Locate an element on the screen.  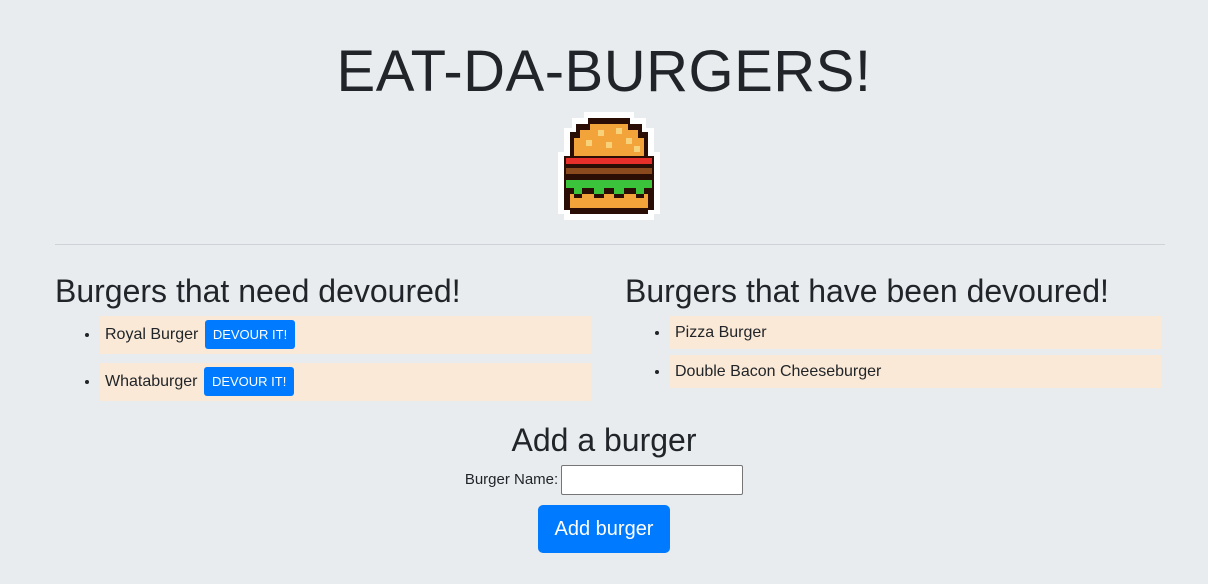
burger-name-label: Burger Name: is located at coordinates (511, 479).